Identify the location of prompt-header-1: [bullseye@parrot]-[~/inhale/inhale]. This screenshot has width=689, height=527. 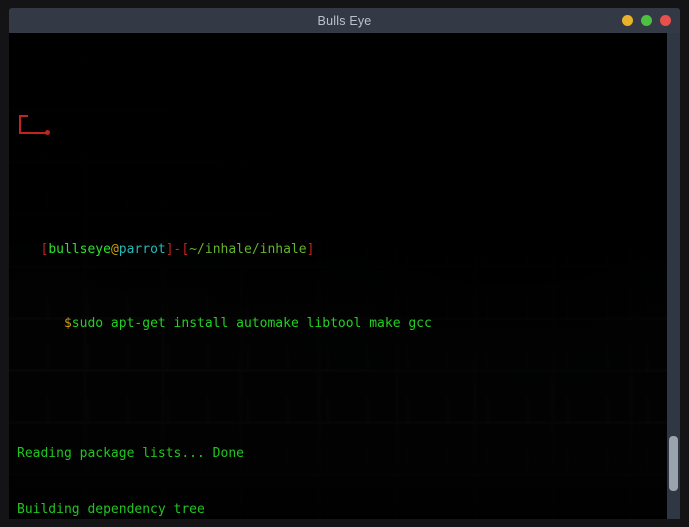
(348, 250).